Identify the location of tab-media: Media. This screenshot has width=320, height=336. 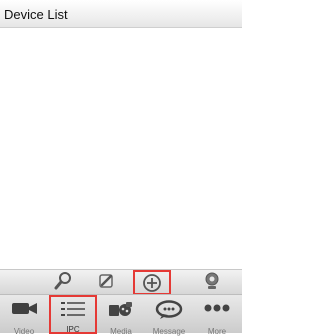
(121, 315).